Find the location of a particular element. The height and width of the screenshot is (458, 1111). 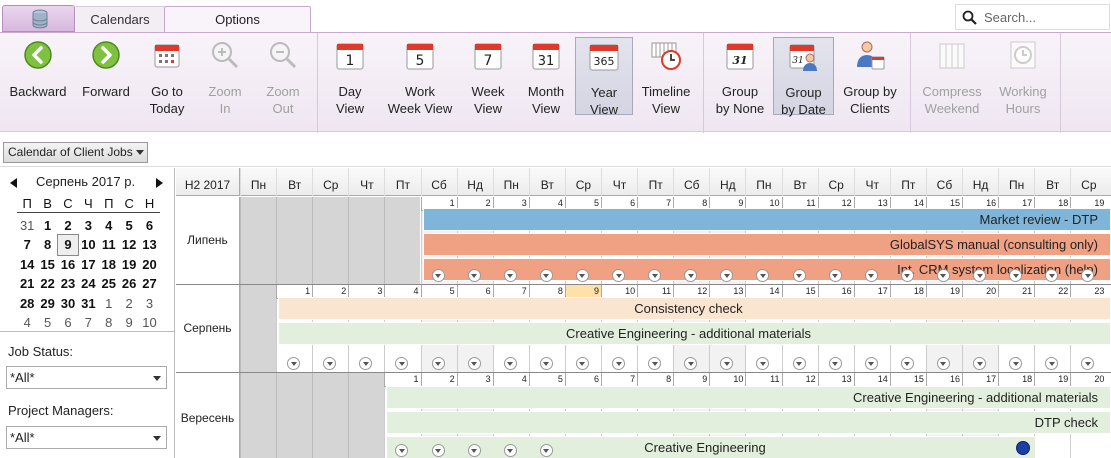

job-status-select: *All* is located at coordinates (86, 377).